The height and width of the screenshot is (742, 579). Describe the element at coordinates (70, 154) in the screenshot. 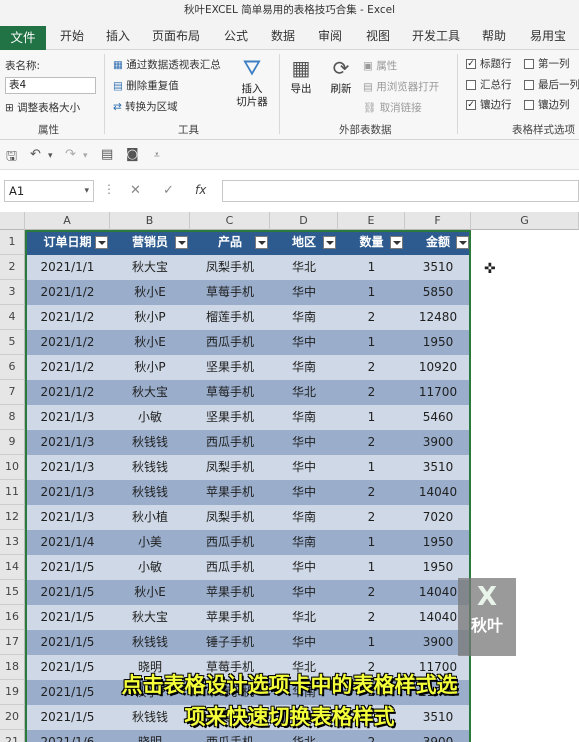

I see `redo-icon: ↷` at that location.